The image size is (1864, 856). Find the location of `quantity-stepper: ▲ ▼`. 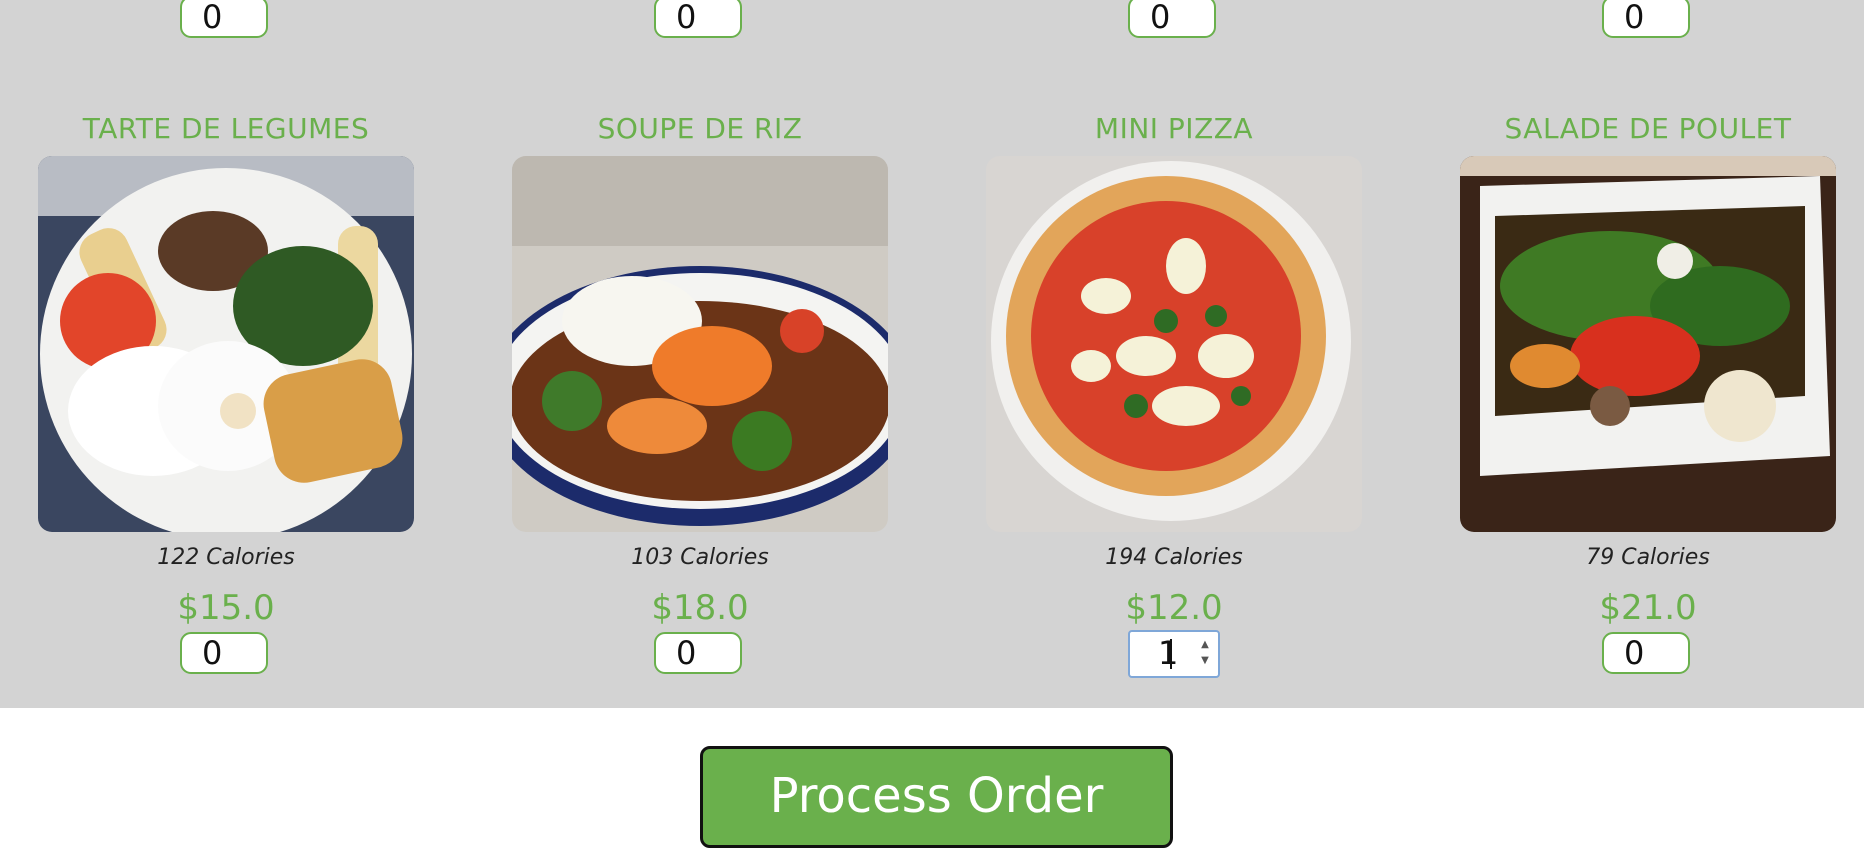

quantity-stepper: ▲ ▼ is located at coordinates (1205, 654).